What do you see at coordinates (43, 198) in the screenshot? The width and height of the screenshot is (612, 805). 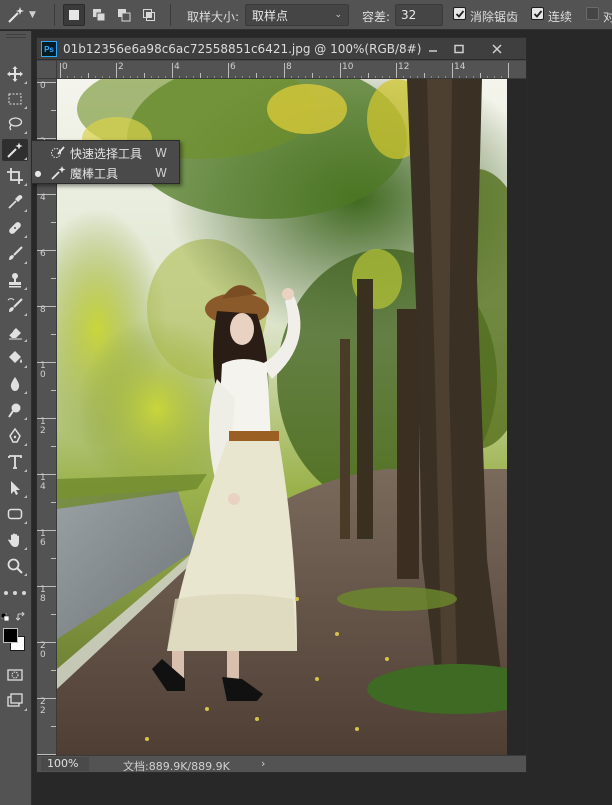 I see `ruler-label: 4` at bounding box center [43, 198].